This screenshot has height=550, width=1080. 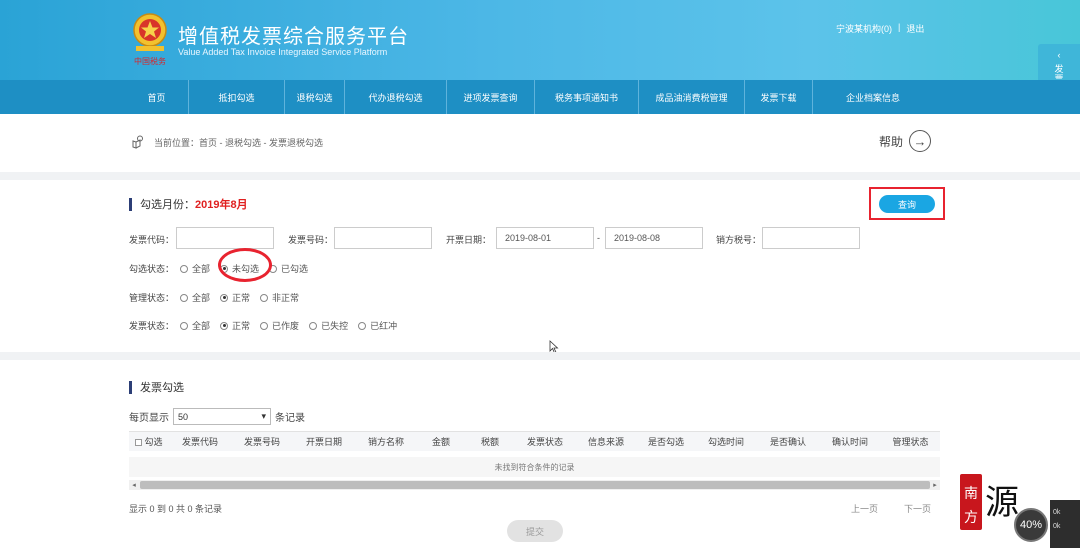 What do you see at coordinates (383, 238) in the screenshot?
I see `invoice-number-input` at bounding box center [383, 238].